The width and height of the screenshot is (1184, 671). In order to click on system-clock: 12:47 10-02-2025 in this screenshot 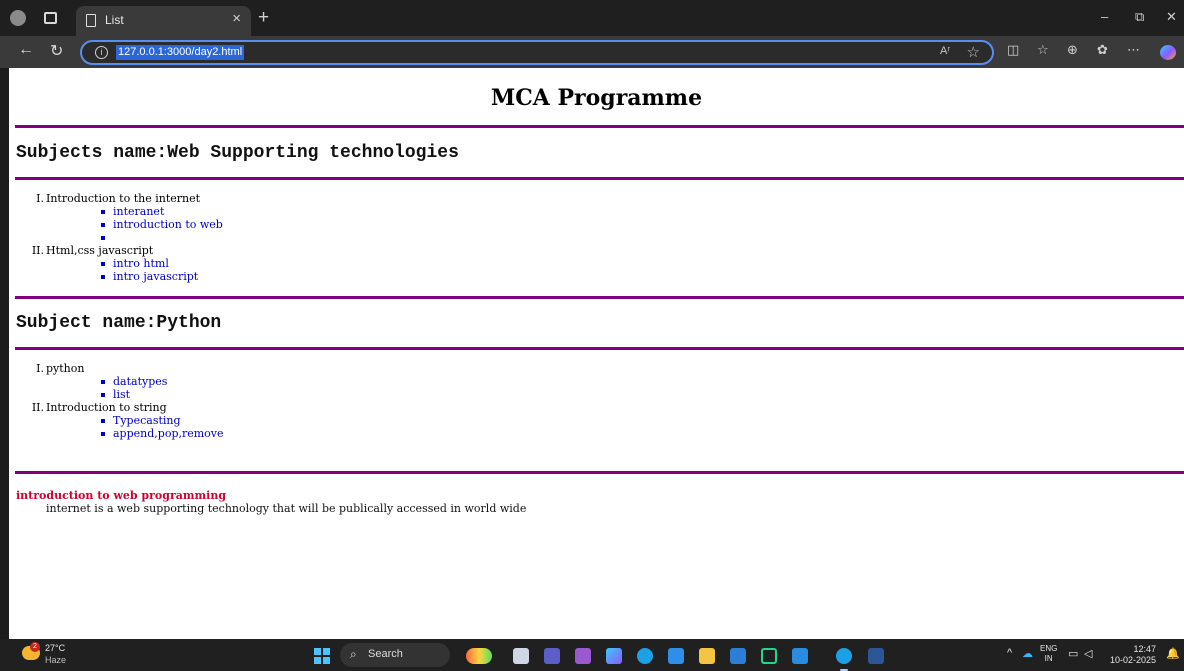, I will do `click(1130, 655)`.